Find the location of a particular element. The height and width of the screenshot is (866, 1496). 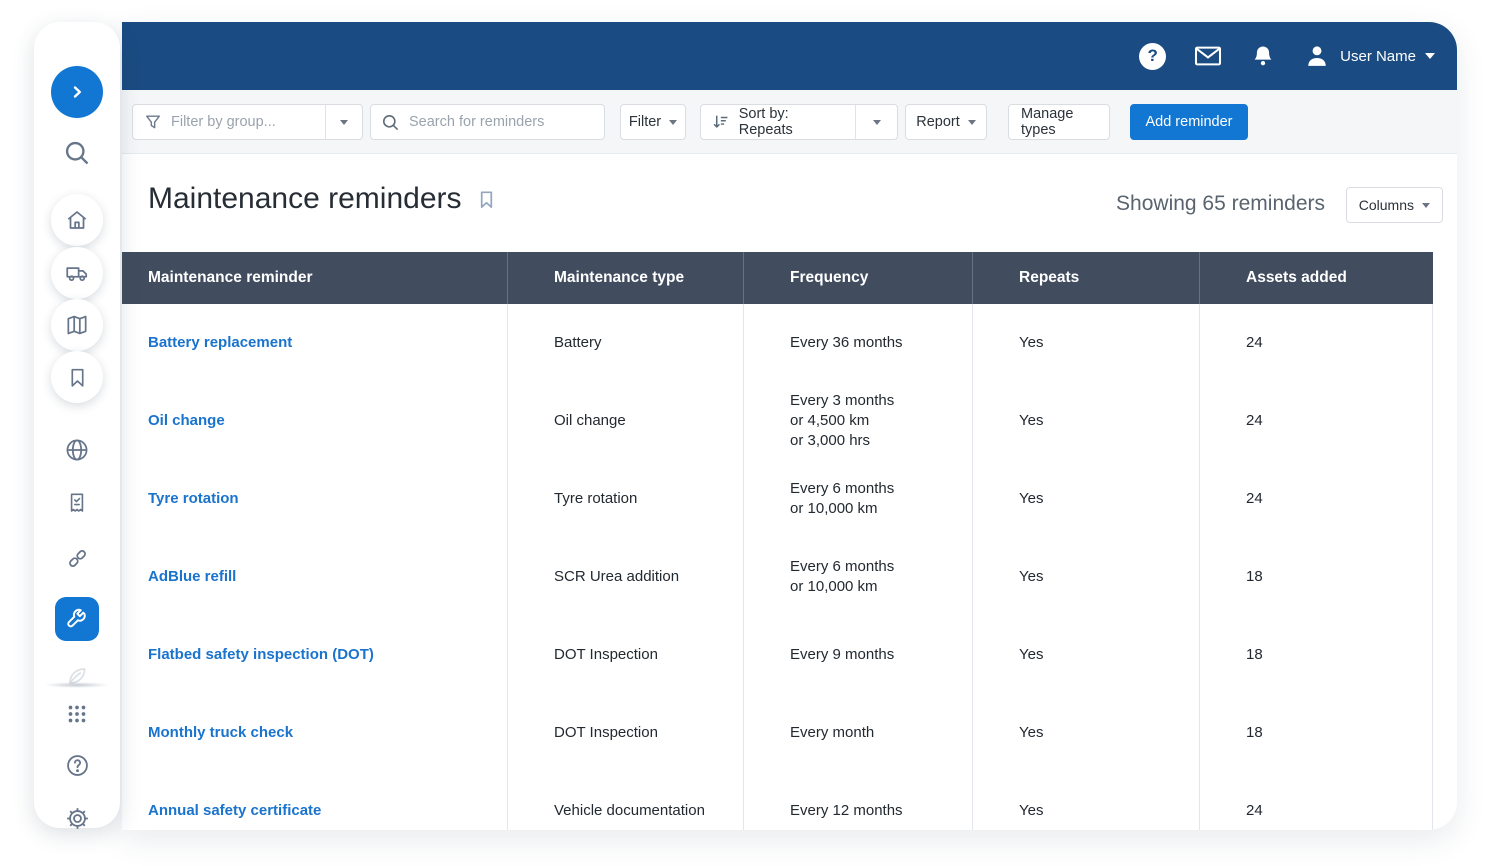

report-button-label: Report is located at coordinates (938, 122).